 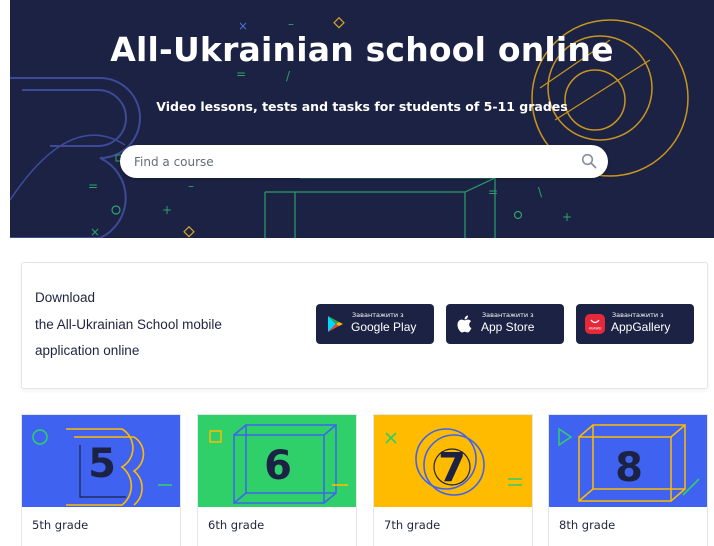 I want to click on grade-card-8: 8 8th grade, so click(x=628, y=480).